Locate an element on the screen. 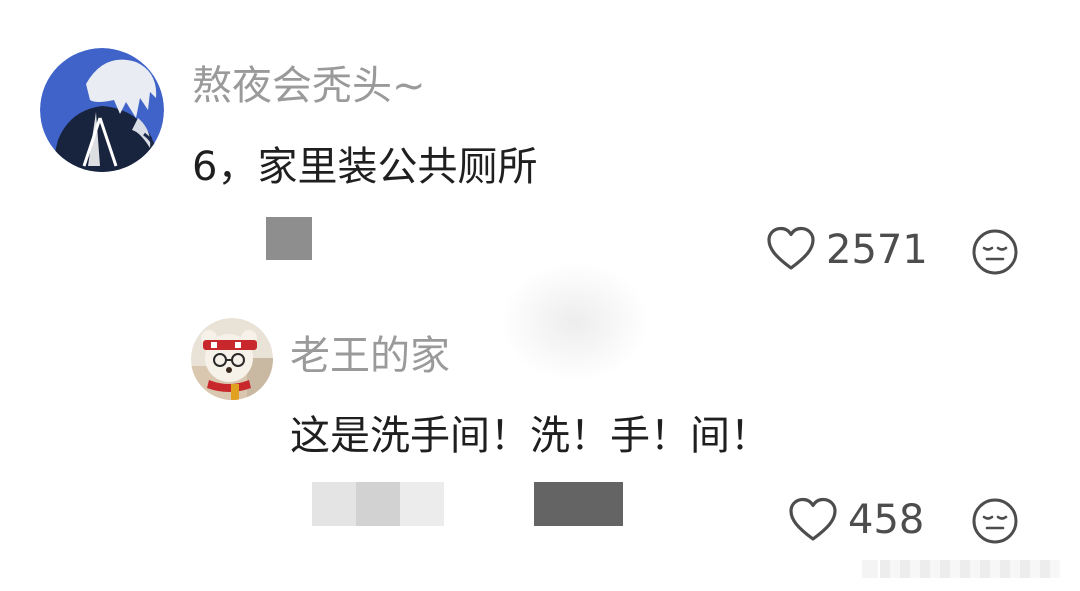 Image resolution: width=1080 pixels, height=591 pixels. background-smudge is located at coordinates (575, 322).